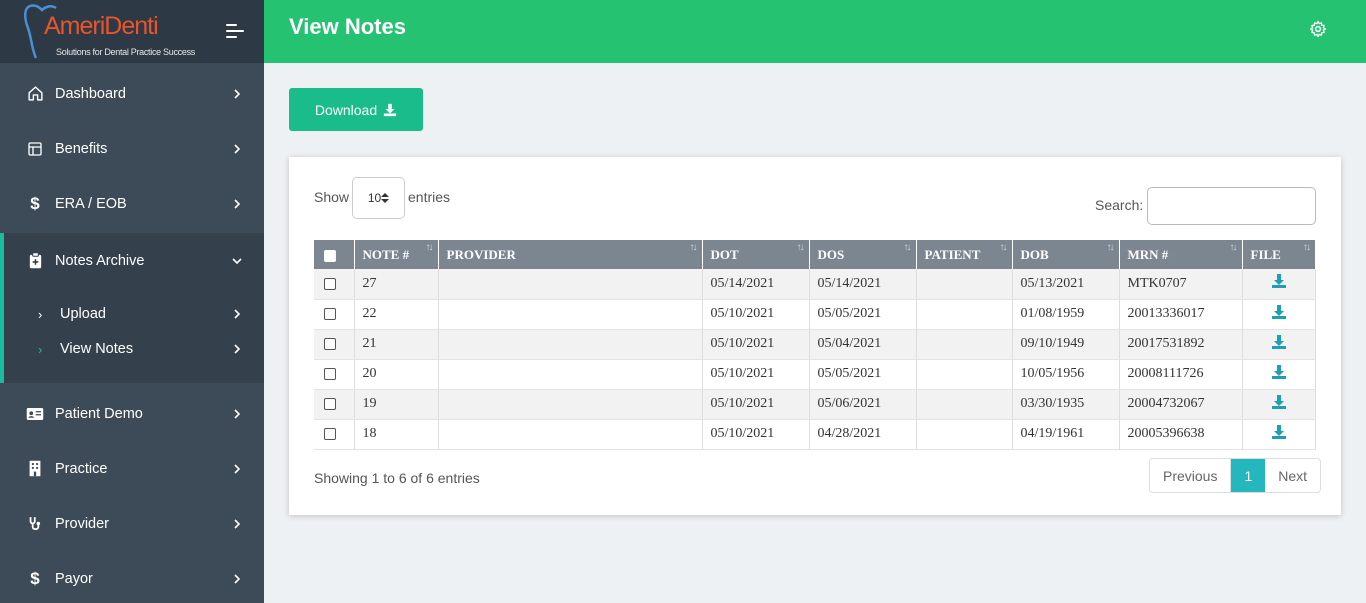 Image resolution: width=1366 pixels, height=603 pixels. Describe the element at coordinates (35, 149) in the screenshot. I see `table-icon` at that location.